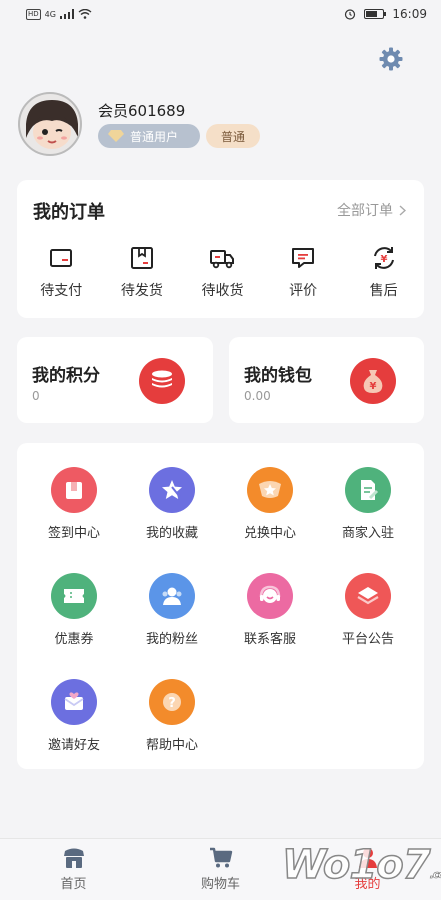  What do you see at coordinates (171, 745) in the screenshot?
I see `service-label: 帮助中心` at bounding box center [171, 745].